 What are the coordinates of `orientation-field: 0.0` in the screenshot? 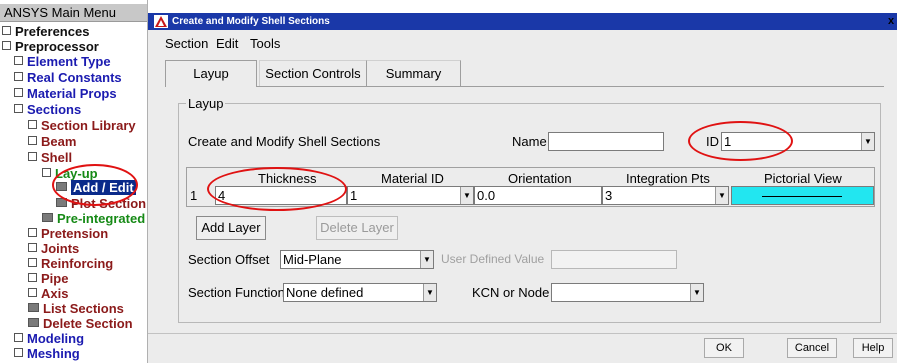 It's located at (538, 195).